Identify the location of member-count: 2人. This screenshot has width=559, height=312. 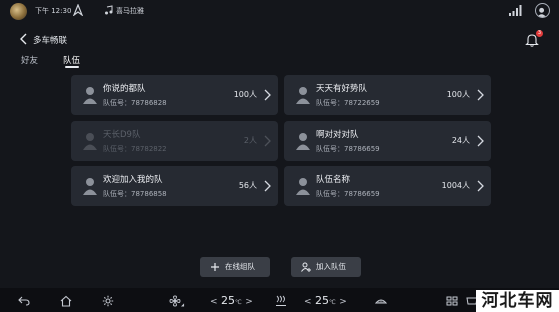
(250, 140).